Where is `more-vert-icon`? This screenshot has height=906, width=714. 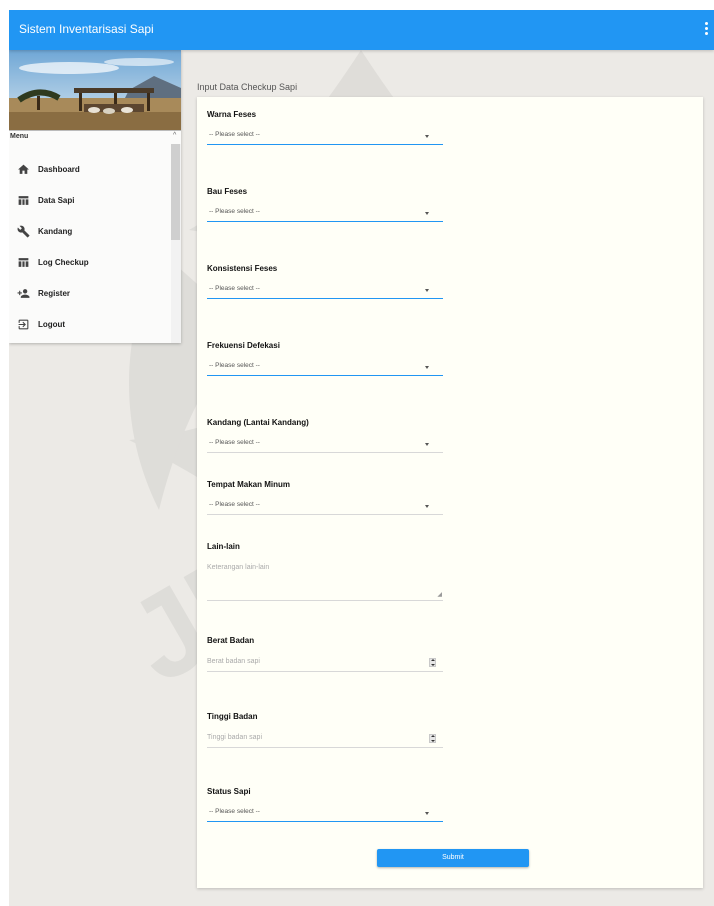
more-vert-icon is located at coordinates (706, 30).